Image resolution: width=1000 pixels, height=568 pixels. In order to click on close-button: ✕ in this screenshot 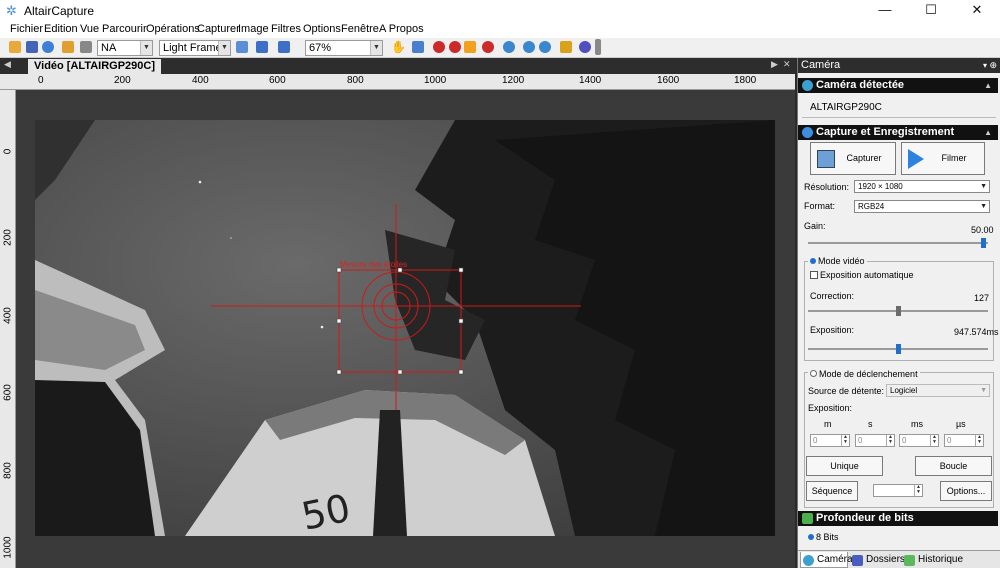, I will do `click(977, 11)`.